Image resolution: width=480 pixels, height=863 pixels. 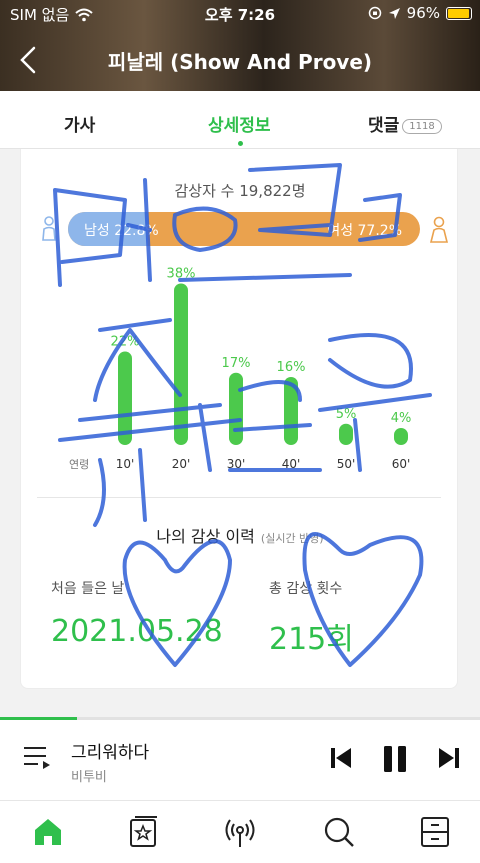 What do you see at coordinates (423, 13) in the screenshot?
I see `battery-percent: 96%` at bounding box center [423, 13].